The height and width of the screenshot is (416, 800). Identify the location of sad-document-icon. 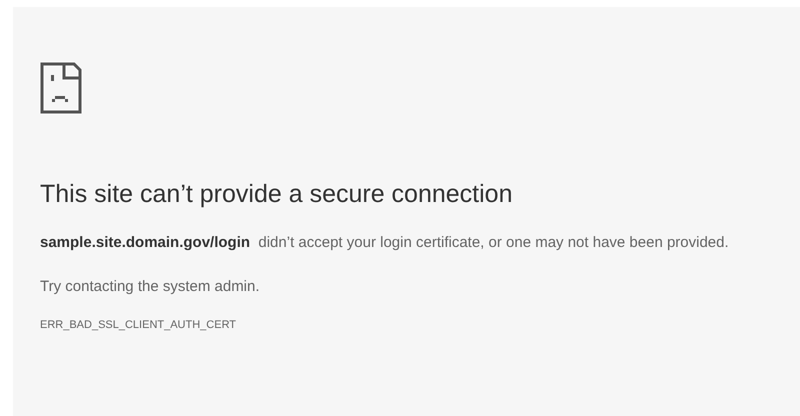
(61, 88).